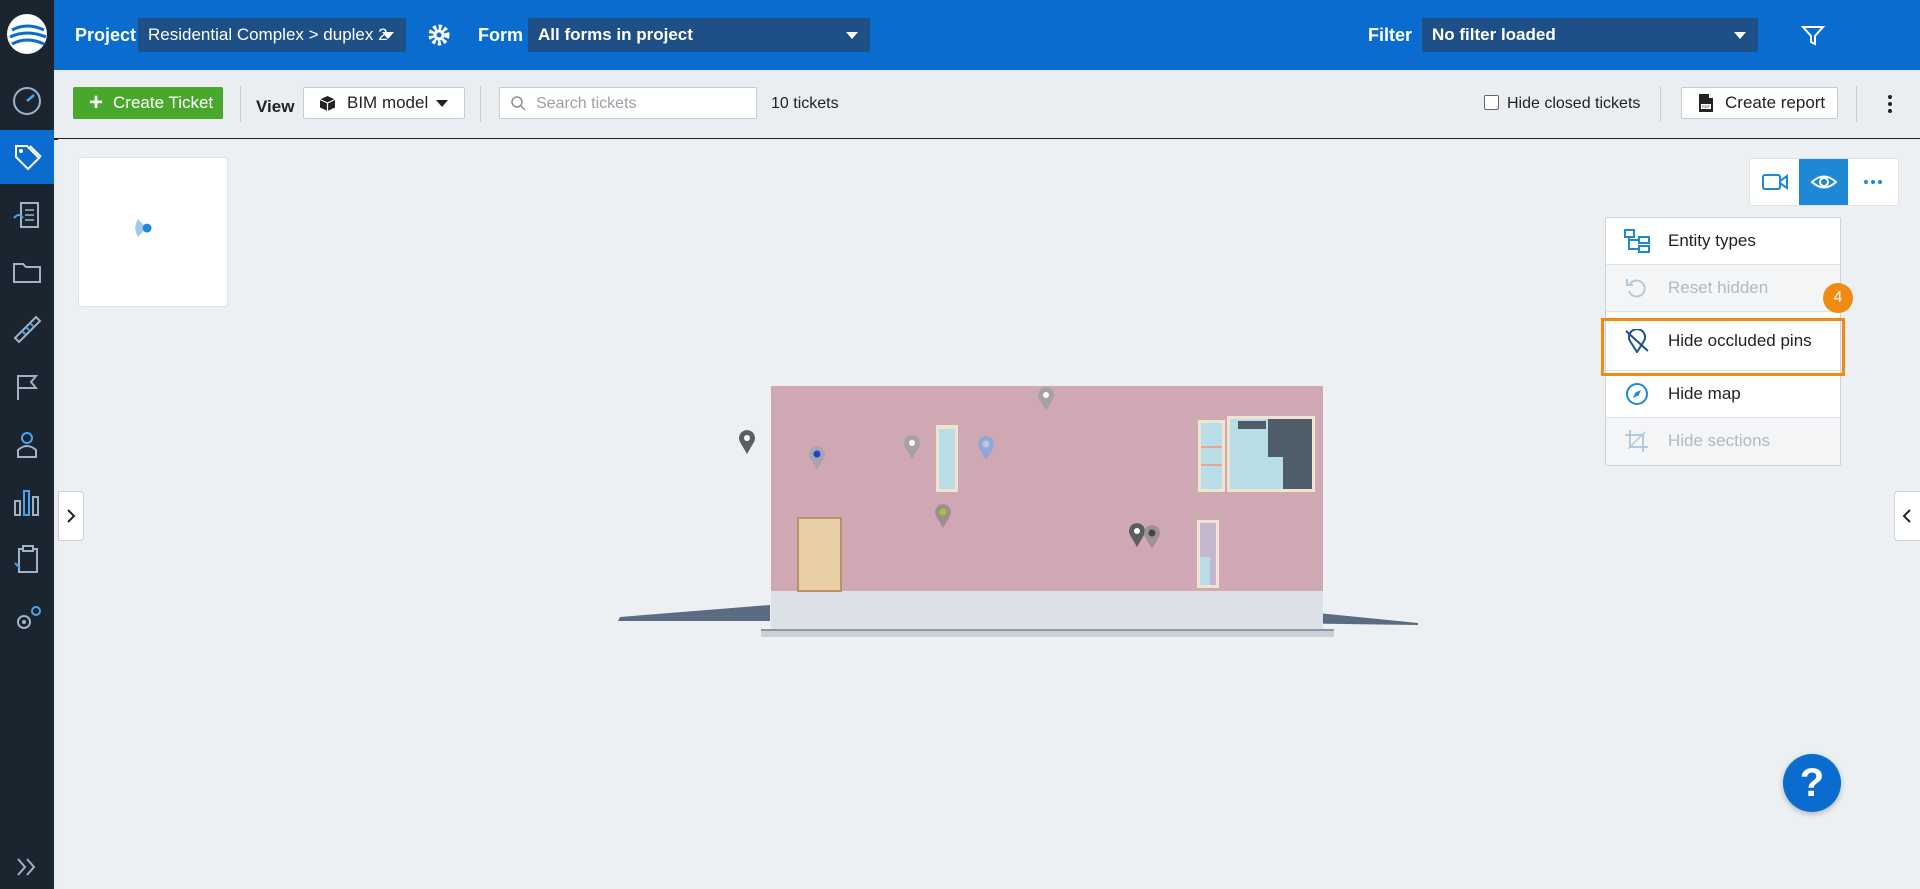  Describe the element at coordinates (27, 157) in the screenshot. I see `tickets-icon` at that location.